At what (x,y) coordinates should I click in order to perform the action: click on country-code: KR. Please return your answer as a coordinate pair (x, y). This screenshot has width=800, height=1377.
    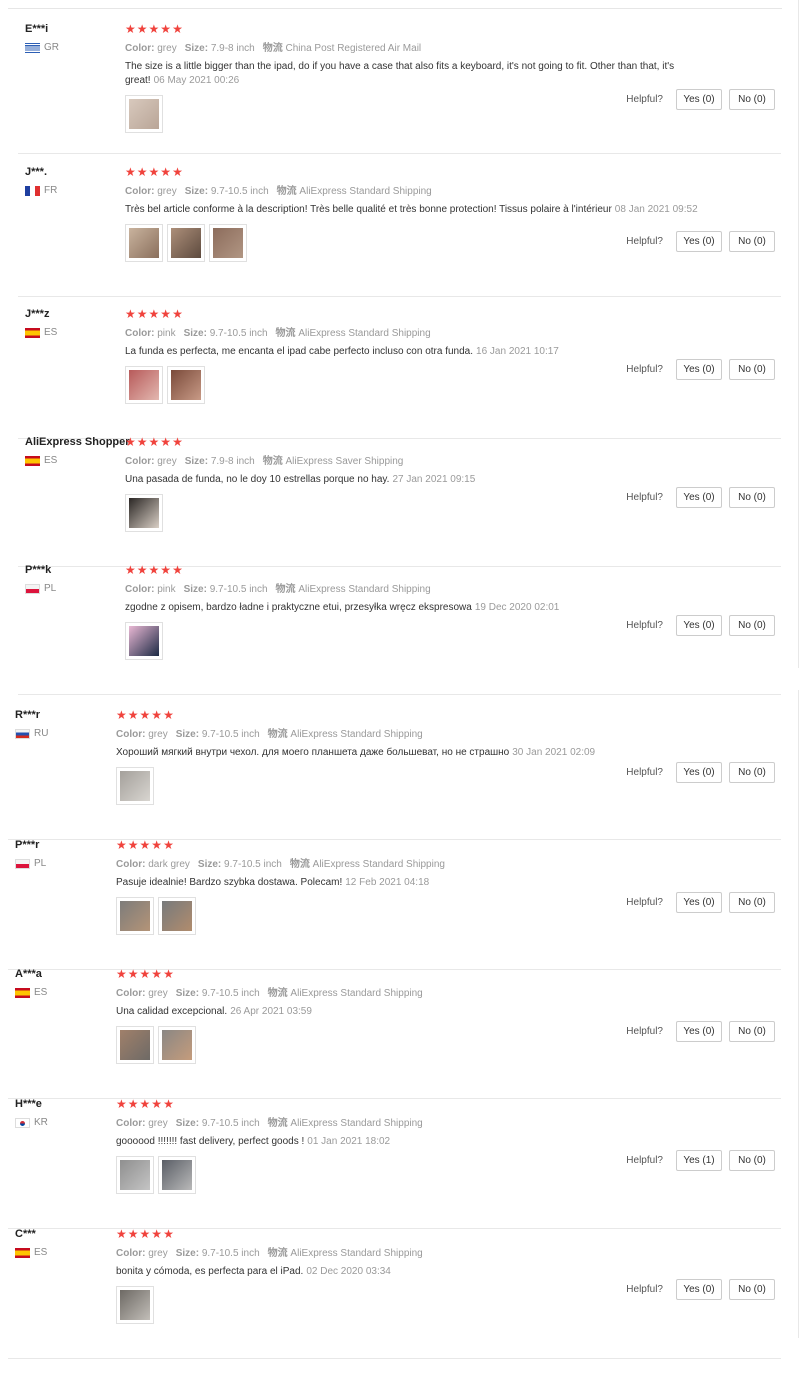
    Looking at the image, I should click on (41, 1122).